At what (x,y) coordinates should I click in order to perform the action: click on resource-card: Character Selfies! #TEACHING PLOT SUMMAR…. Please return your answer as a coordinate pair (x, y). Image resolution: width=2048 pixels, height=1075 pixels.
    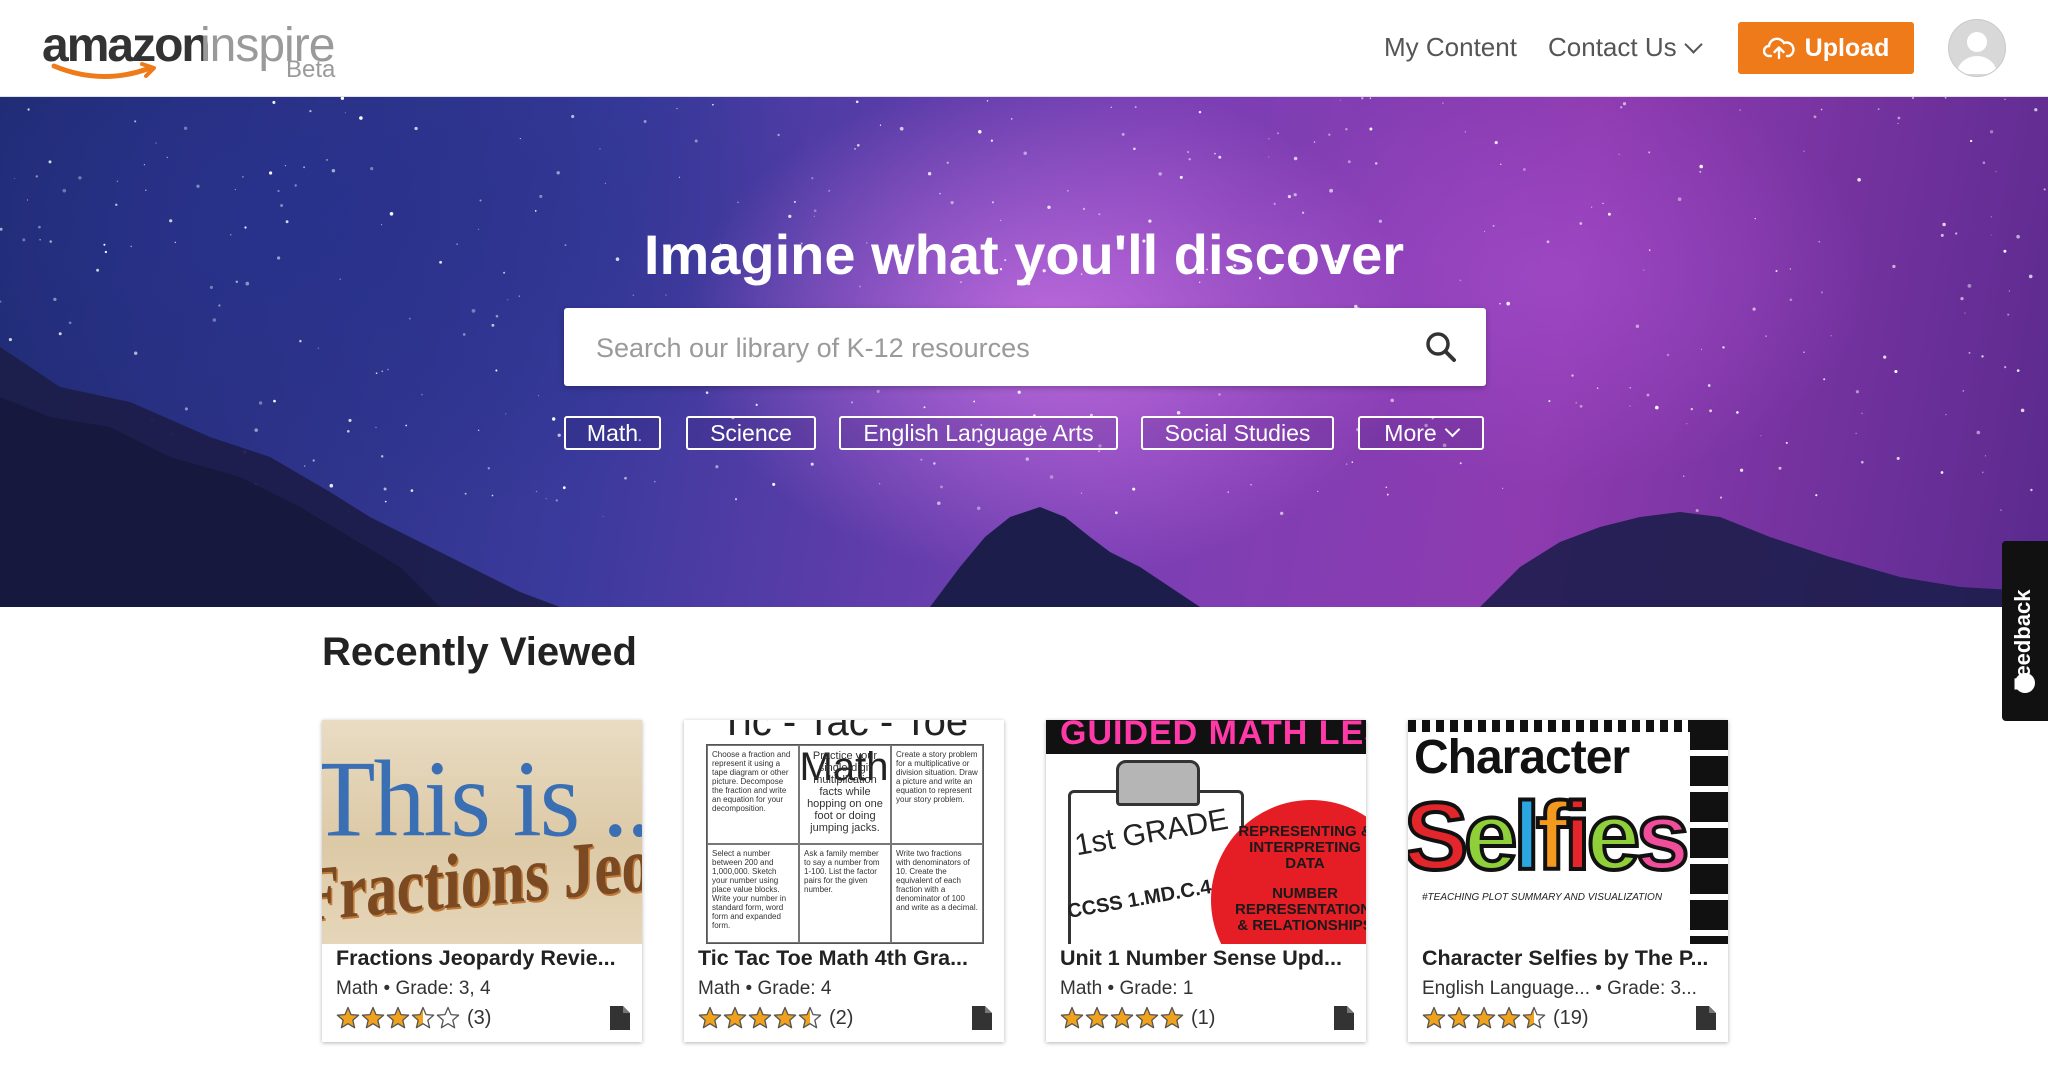
    Looking at the image, I should click on (1568, 881).